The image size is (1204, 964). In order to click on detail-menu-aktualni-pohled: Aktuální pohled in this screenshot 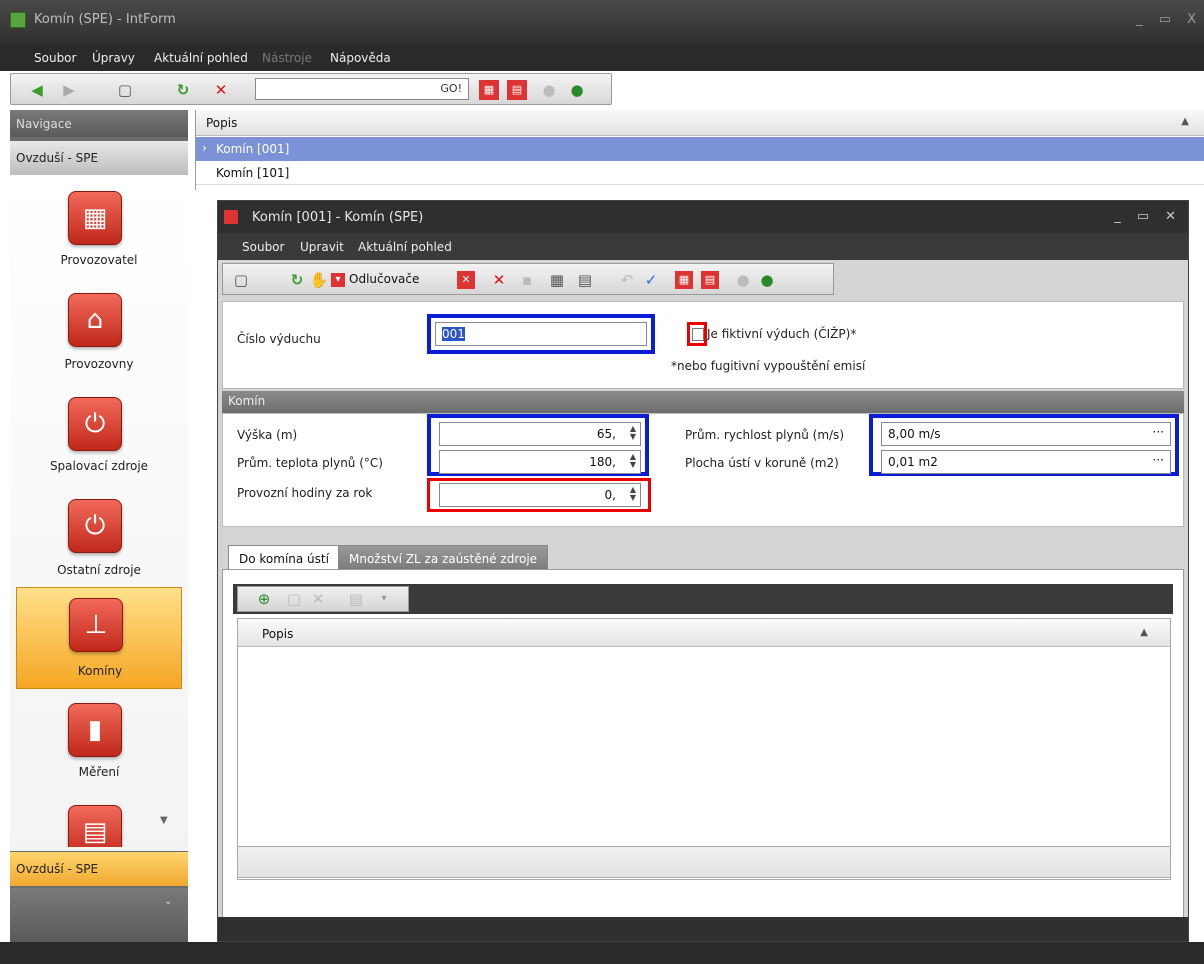, I will do `click(405, 247)`.